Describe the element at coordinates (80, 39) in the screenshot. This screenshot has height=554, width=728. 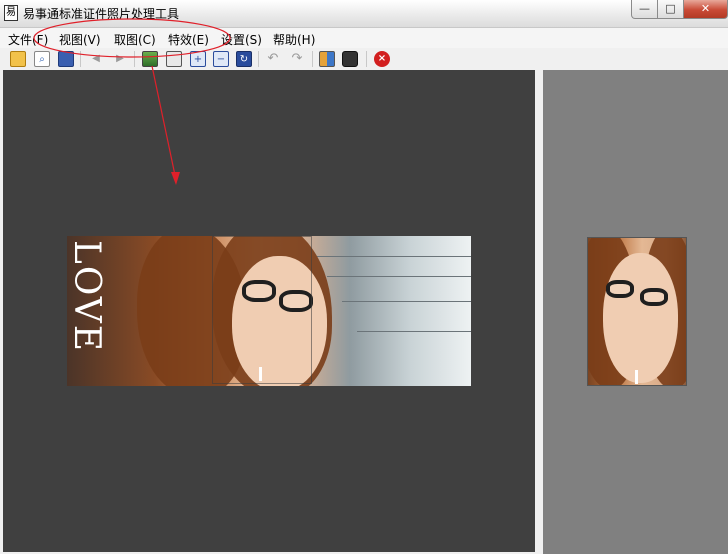
I see `menu-view: 视图(V)` at that location.